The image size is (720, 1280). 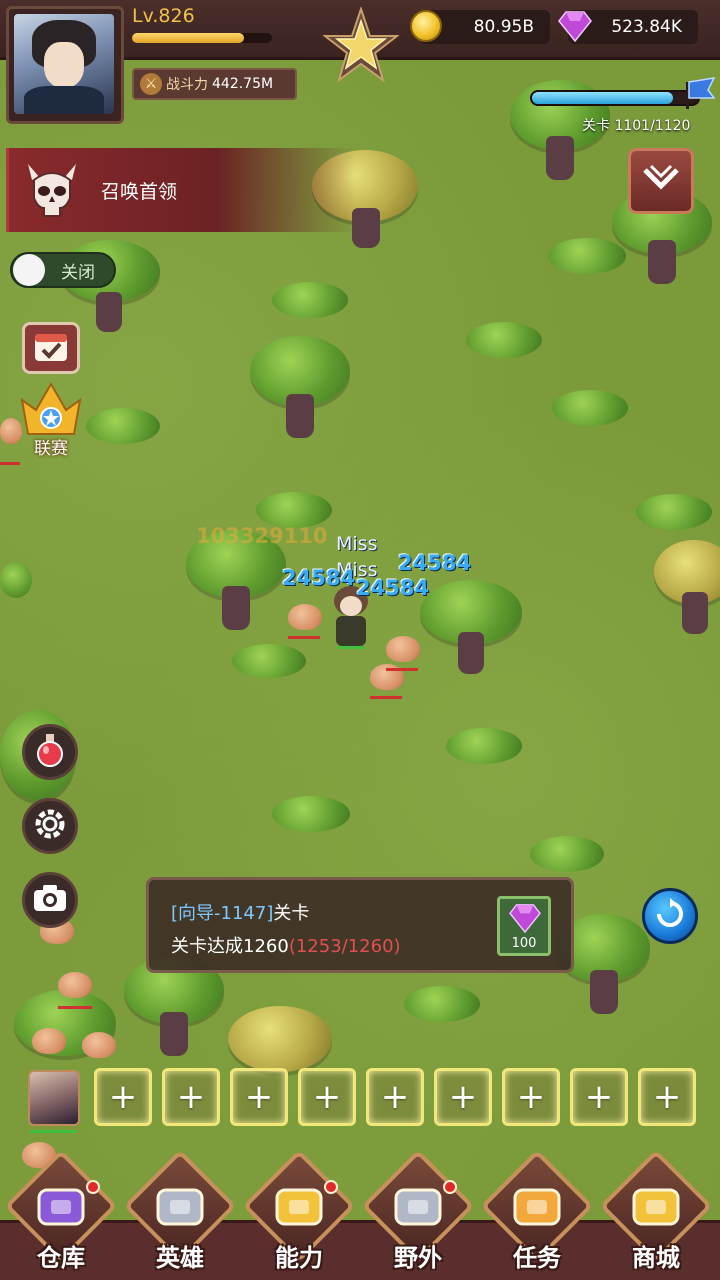 What do you see at coordinates (656, 1258) in the screenshot?
I see `nav-label: 商城` at bounding box center [656, 1258].